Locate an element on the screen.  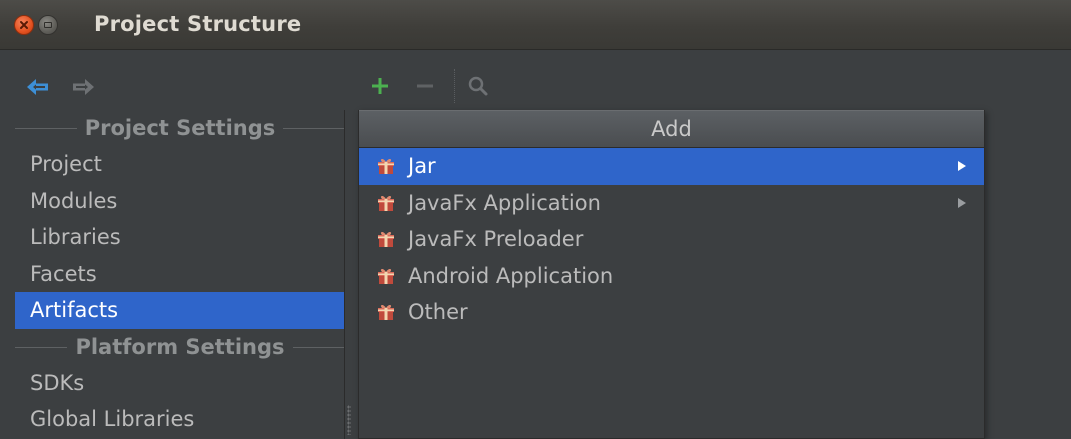
sidebar-item-facets: Facets is located at coordinates (180, 274).